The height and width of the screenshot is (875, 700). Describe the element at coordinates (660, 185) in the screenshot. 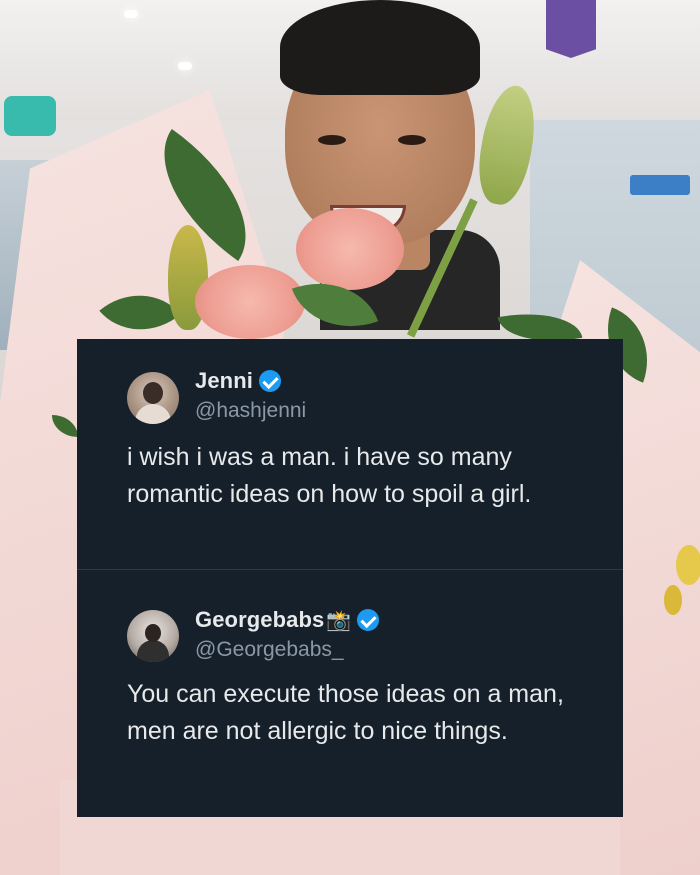

I see `store-sign-right` at that location.